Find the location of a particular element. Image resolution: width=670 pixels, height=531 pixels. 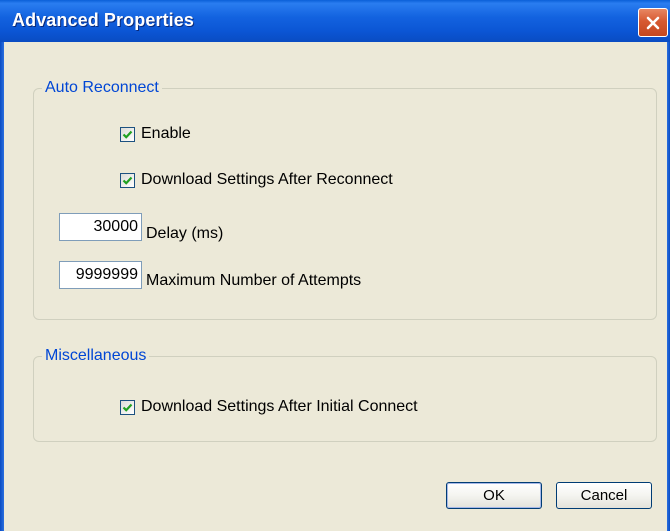

enable-checkbox-row: Enable is located at coordinates (155, 134).